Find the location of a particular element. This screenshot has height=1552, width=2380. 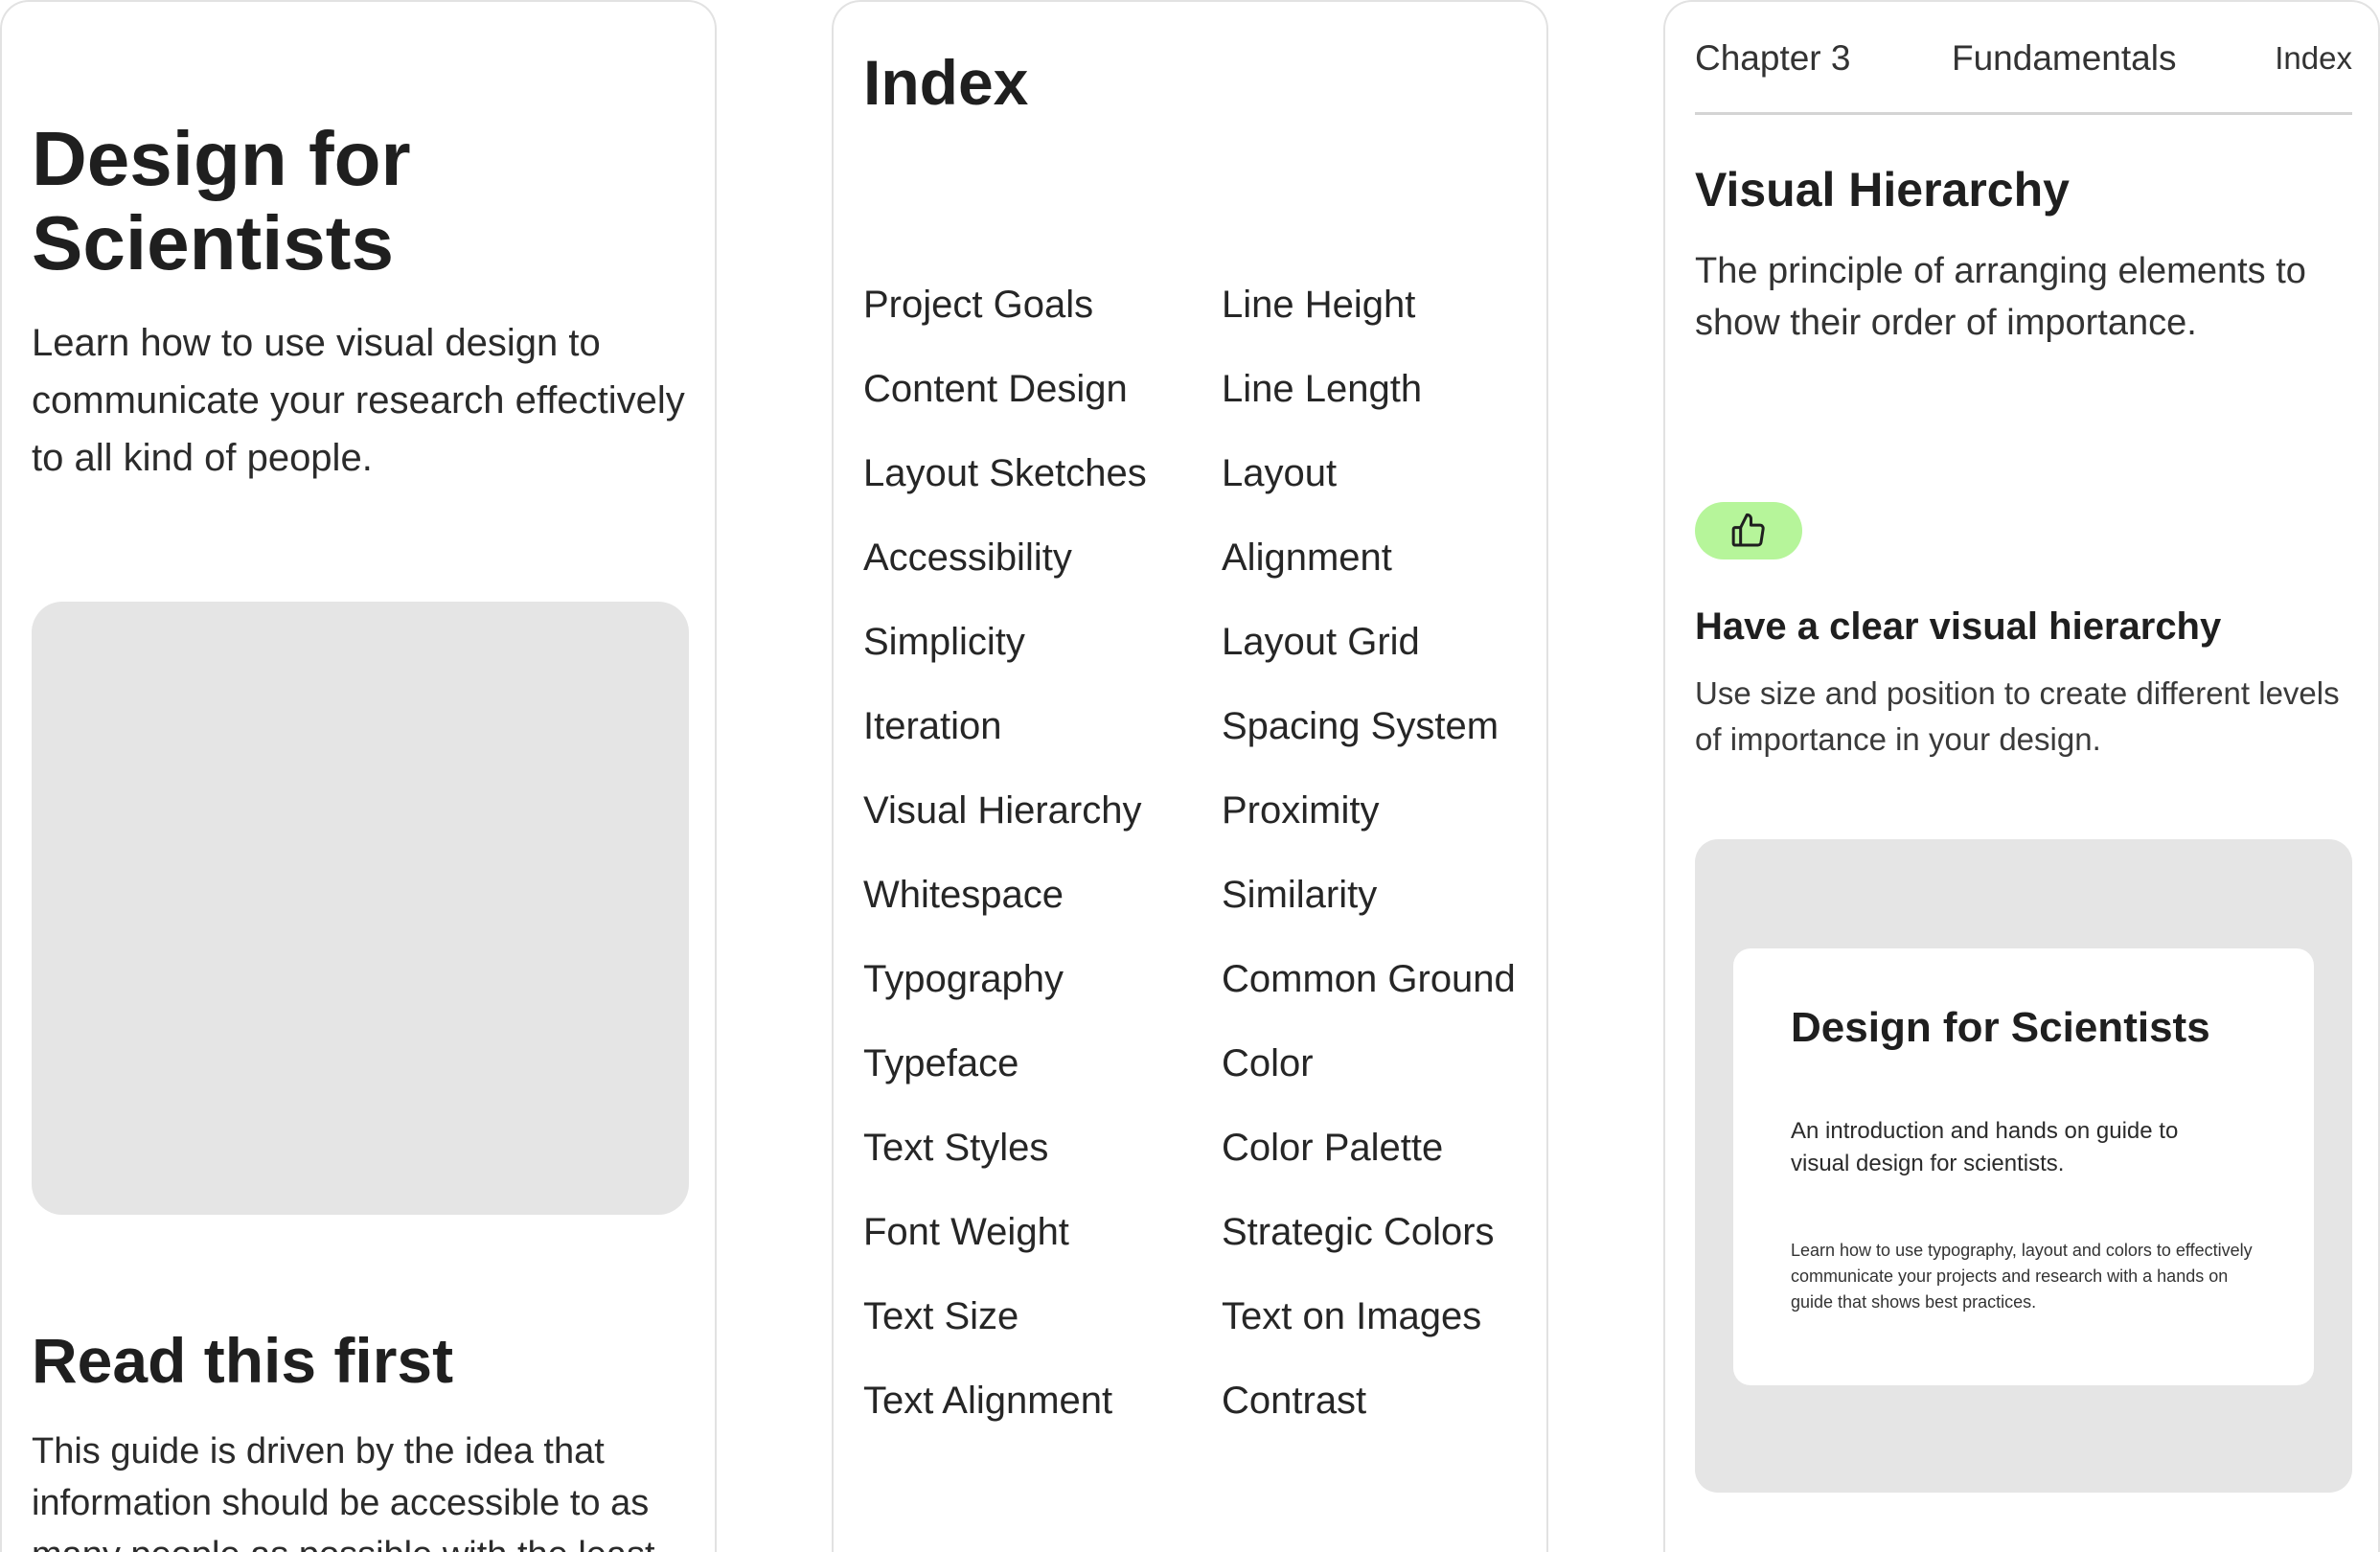

index-item: Layout Grid is located at coordinates (1380, 642).